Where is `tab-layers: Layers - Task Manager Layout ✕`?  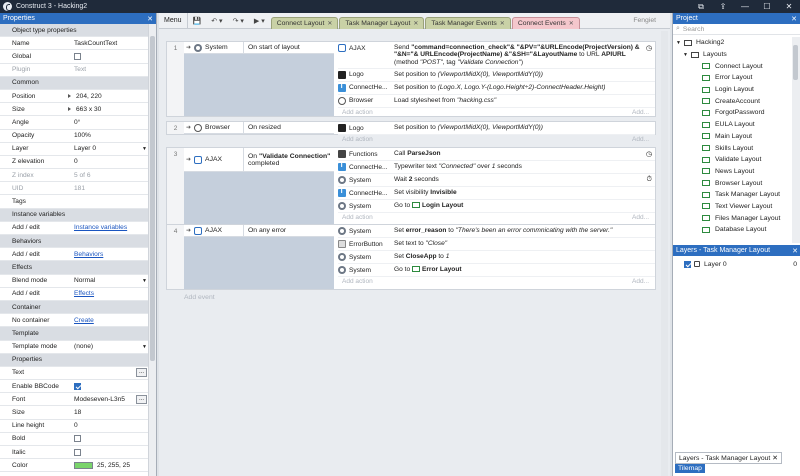
tab-layers: Layers - Task Manager Layout ✕ is located at coordinates (728, 458).